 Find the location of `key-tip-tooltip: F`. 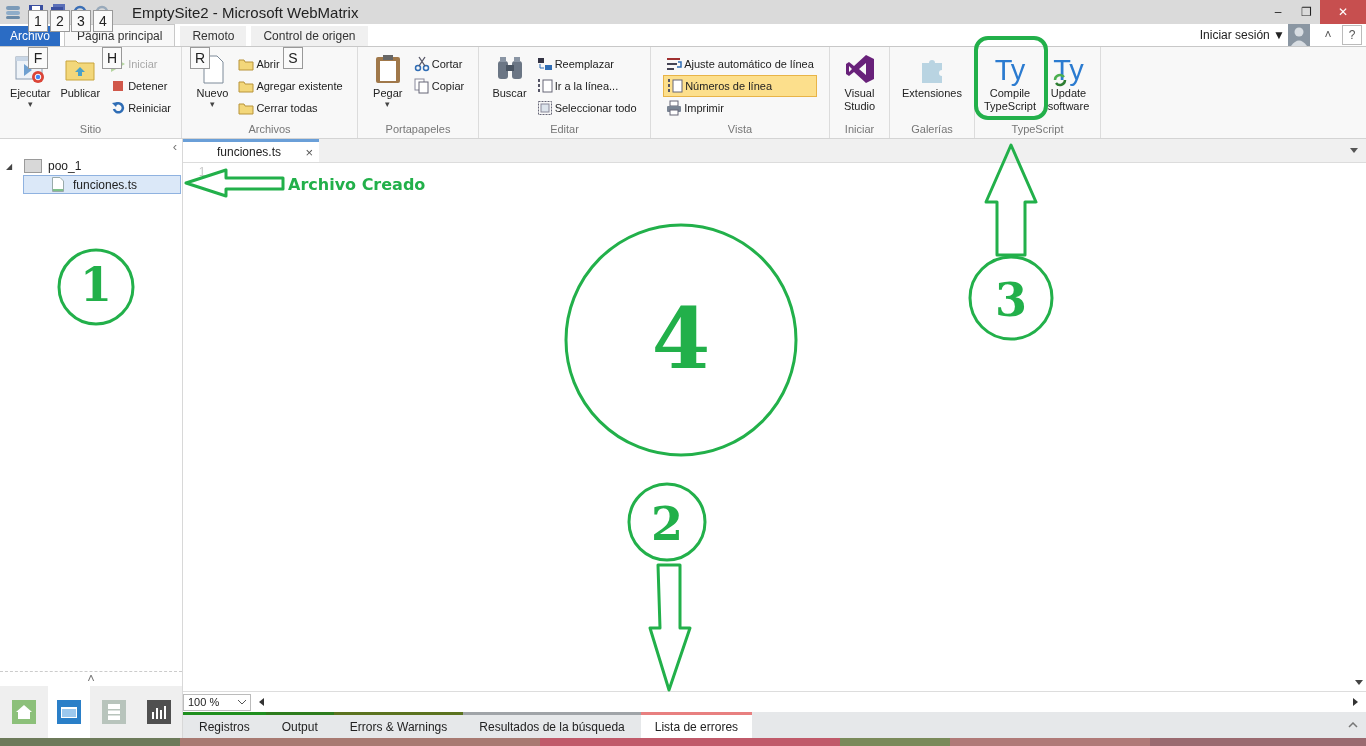

key-tip-tooltip: F is located at coordinates (38, 58).